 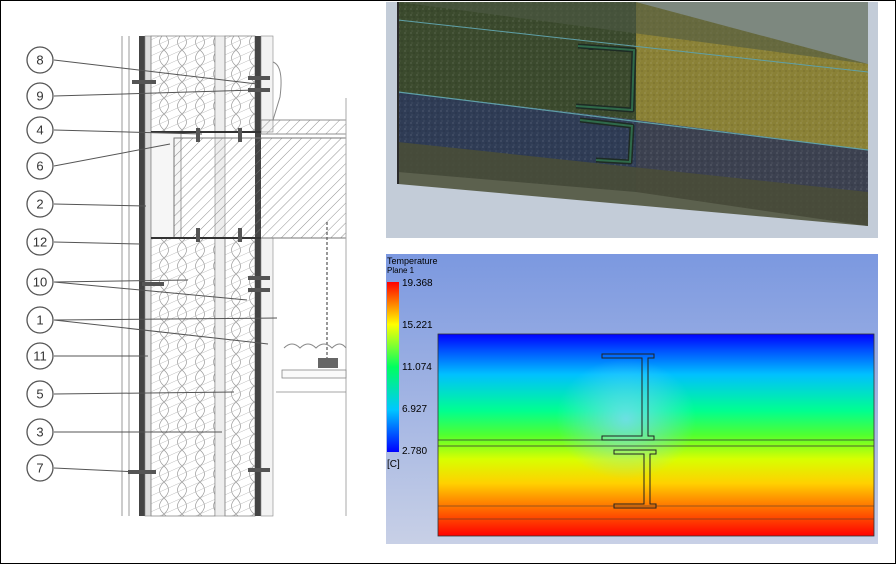 I want to click on callout-1: 1, so click(x=40, y=320).